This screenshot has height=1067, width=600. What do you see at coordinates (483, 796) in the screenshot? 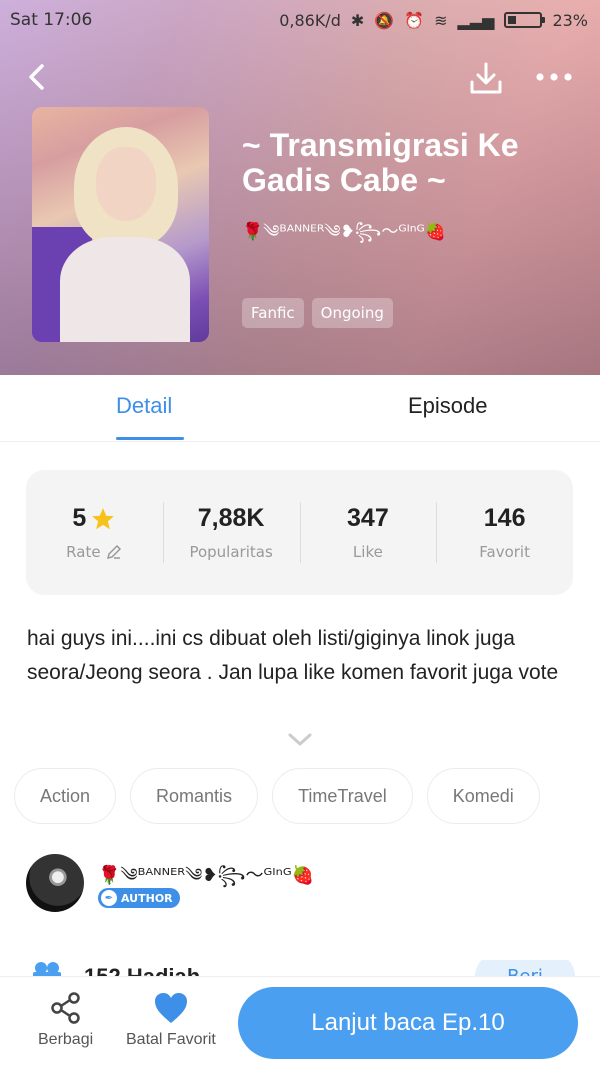
I see `genre-chip: Komedi` at bounding box center [483, 796].